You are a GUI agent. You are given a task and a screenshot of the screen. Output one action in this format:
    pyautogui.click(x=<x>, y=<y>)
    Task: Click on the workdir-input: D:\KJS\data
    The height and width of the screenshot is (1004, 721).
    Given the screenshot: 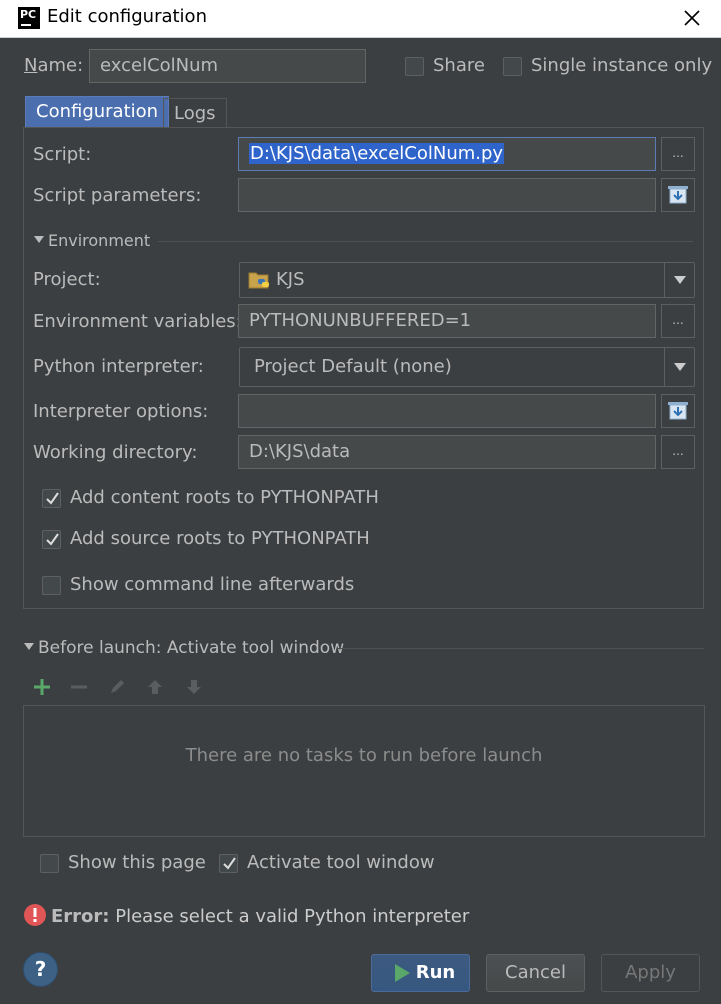 What is the action you would take?
    pyautogui.click(x=447, y=452)
    